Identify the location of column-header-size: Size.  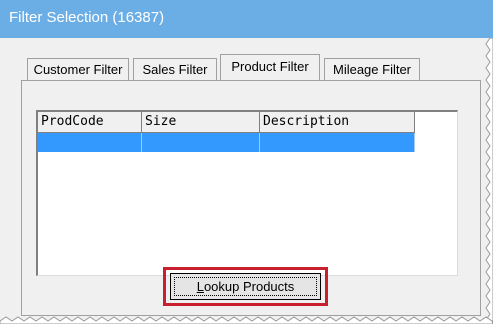
(201, 122).